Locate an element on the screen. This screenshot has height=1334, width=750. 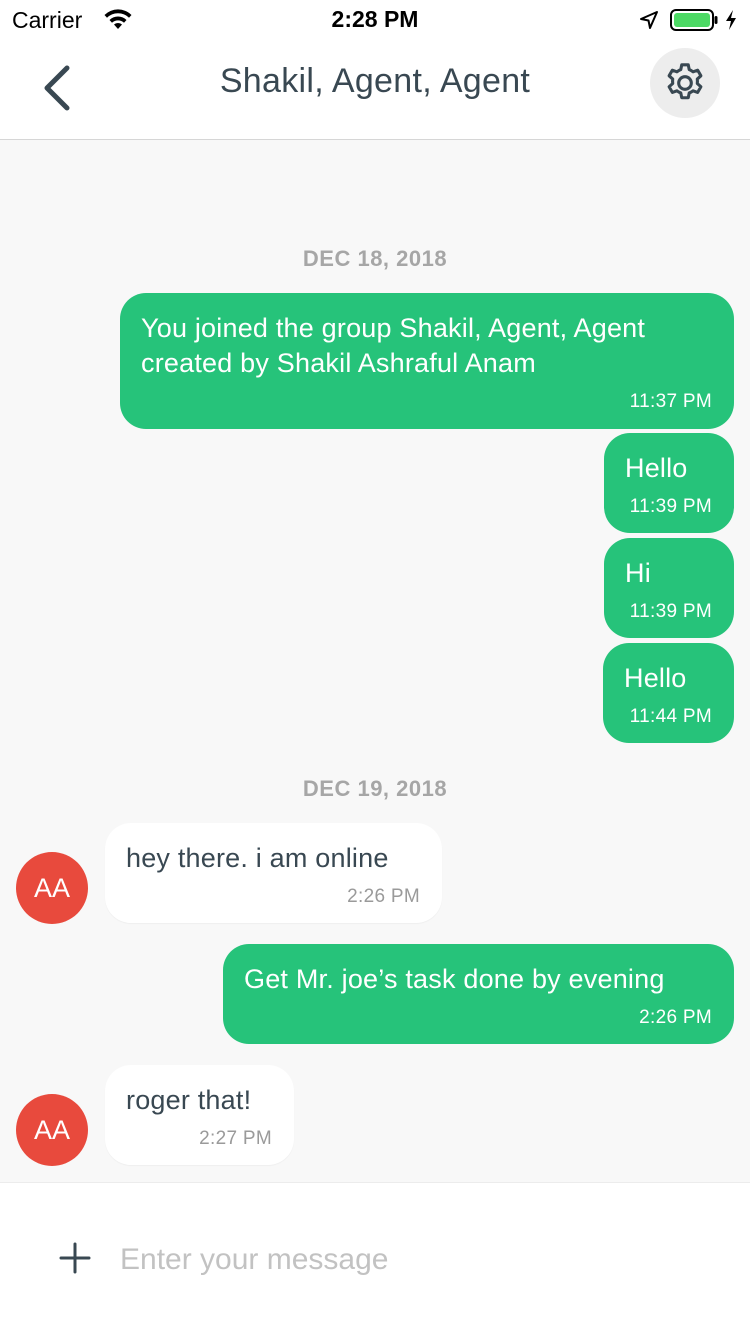
message-time: 11:44 PM is located at coordinates (670, 716).